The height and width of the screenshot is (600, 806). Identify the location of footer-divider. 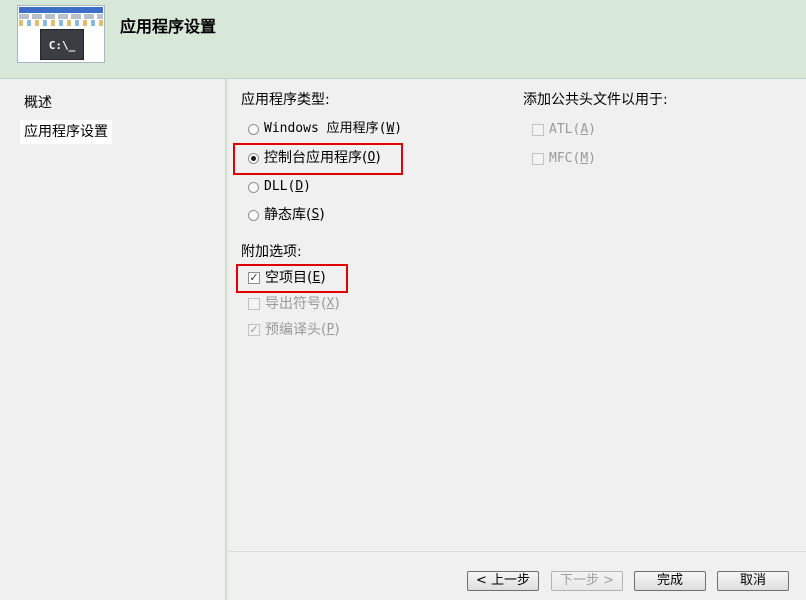
(517, 551).